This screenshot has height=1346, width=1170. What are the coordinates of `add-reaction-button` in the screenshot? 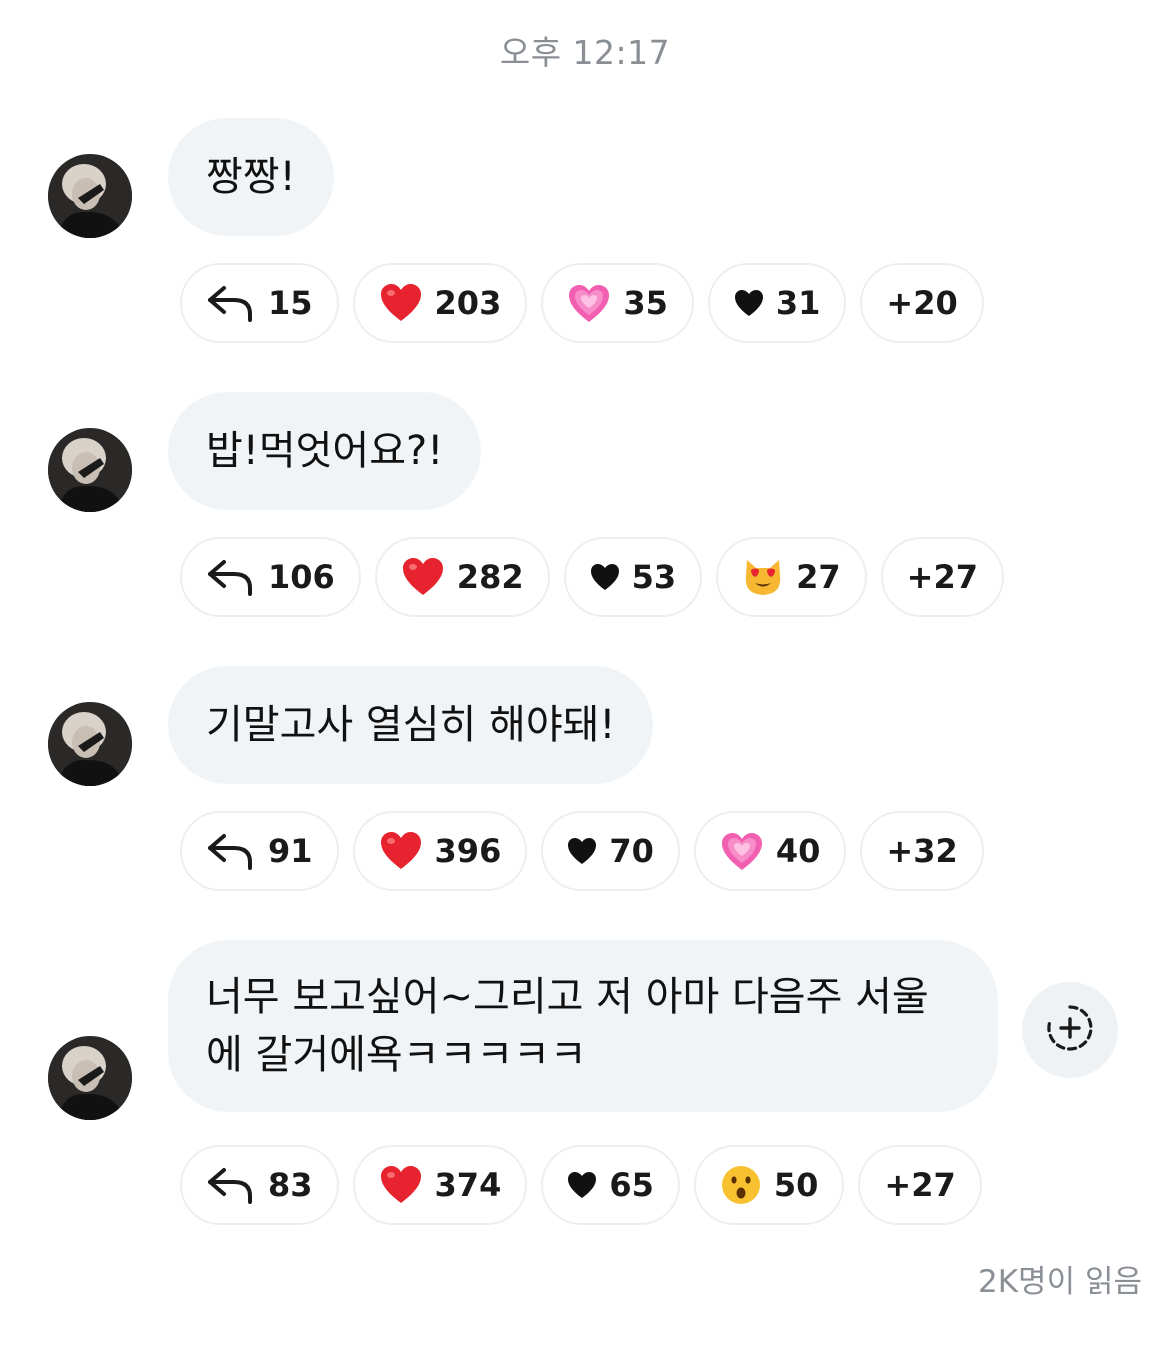 It's located at (1070, 1030).